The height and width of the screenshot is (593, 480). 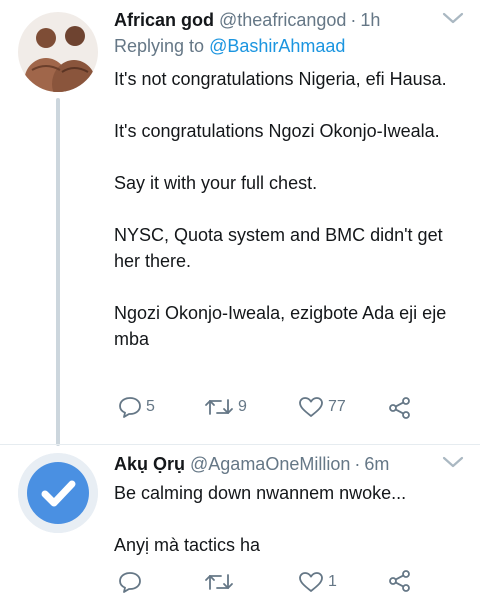 I want to click on retweet-button: 9, so click(x=225, y=407).